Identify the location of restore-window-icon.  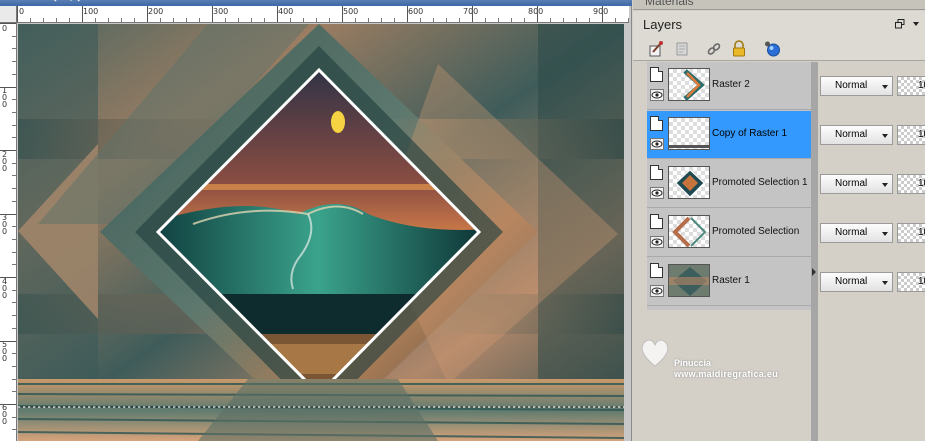
(900, 24).